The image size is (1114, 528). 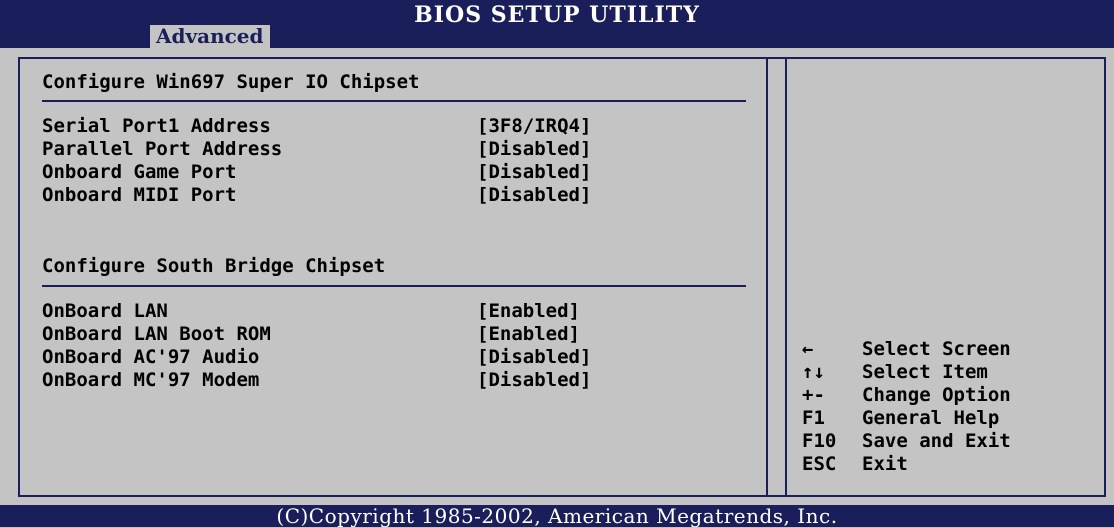 I want to click on help-text: Select Item, so click(x=925, y=372).